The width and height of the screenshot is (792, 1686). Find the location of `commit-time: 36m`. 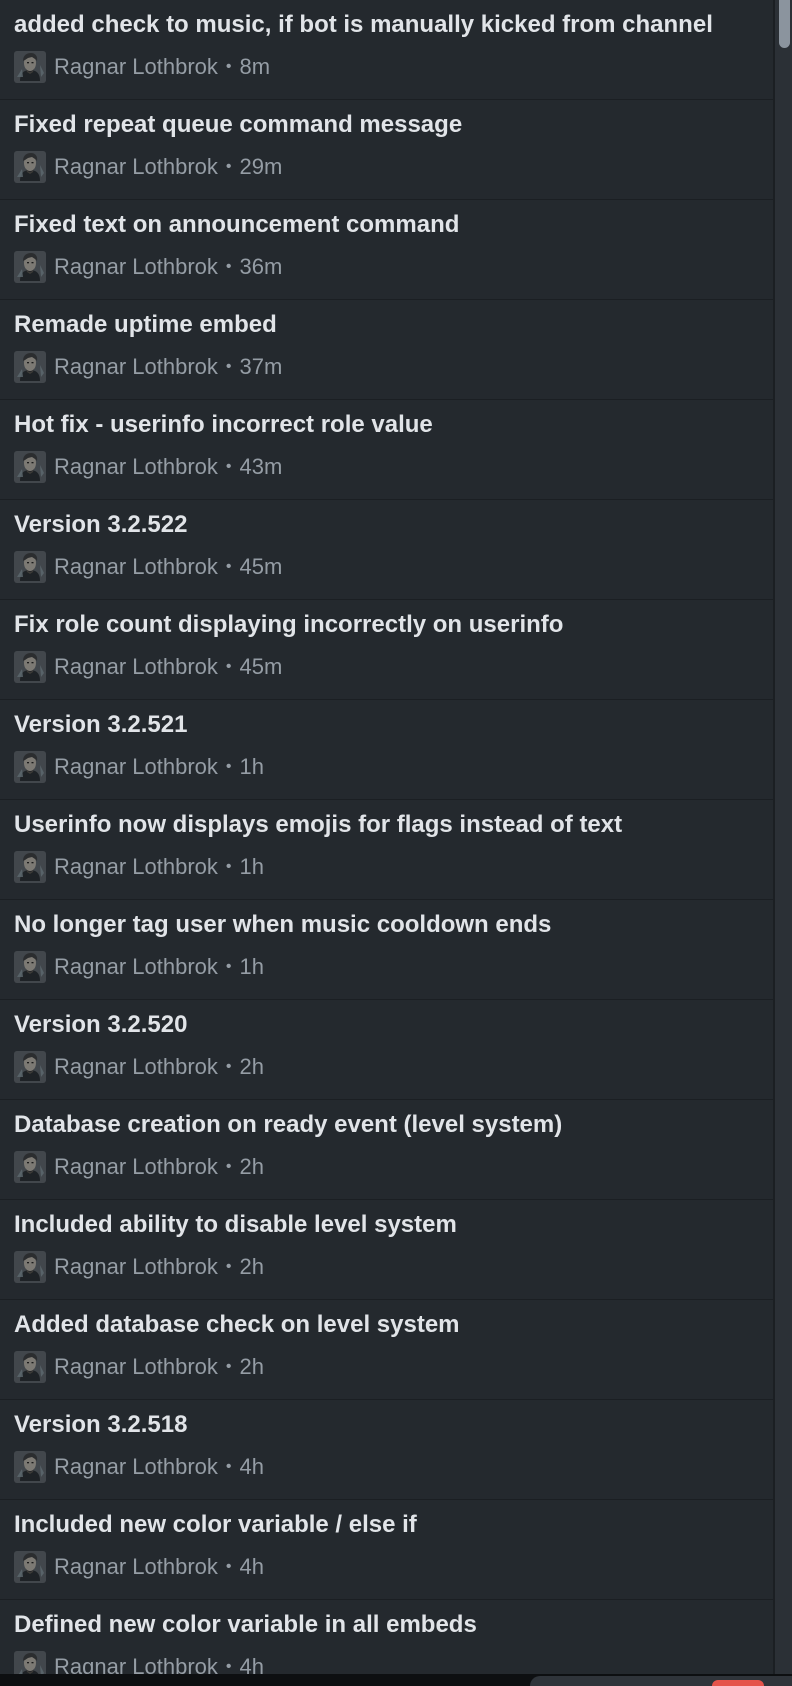

commit-time: 36m is located at coordinates (261, 266).